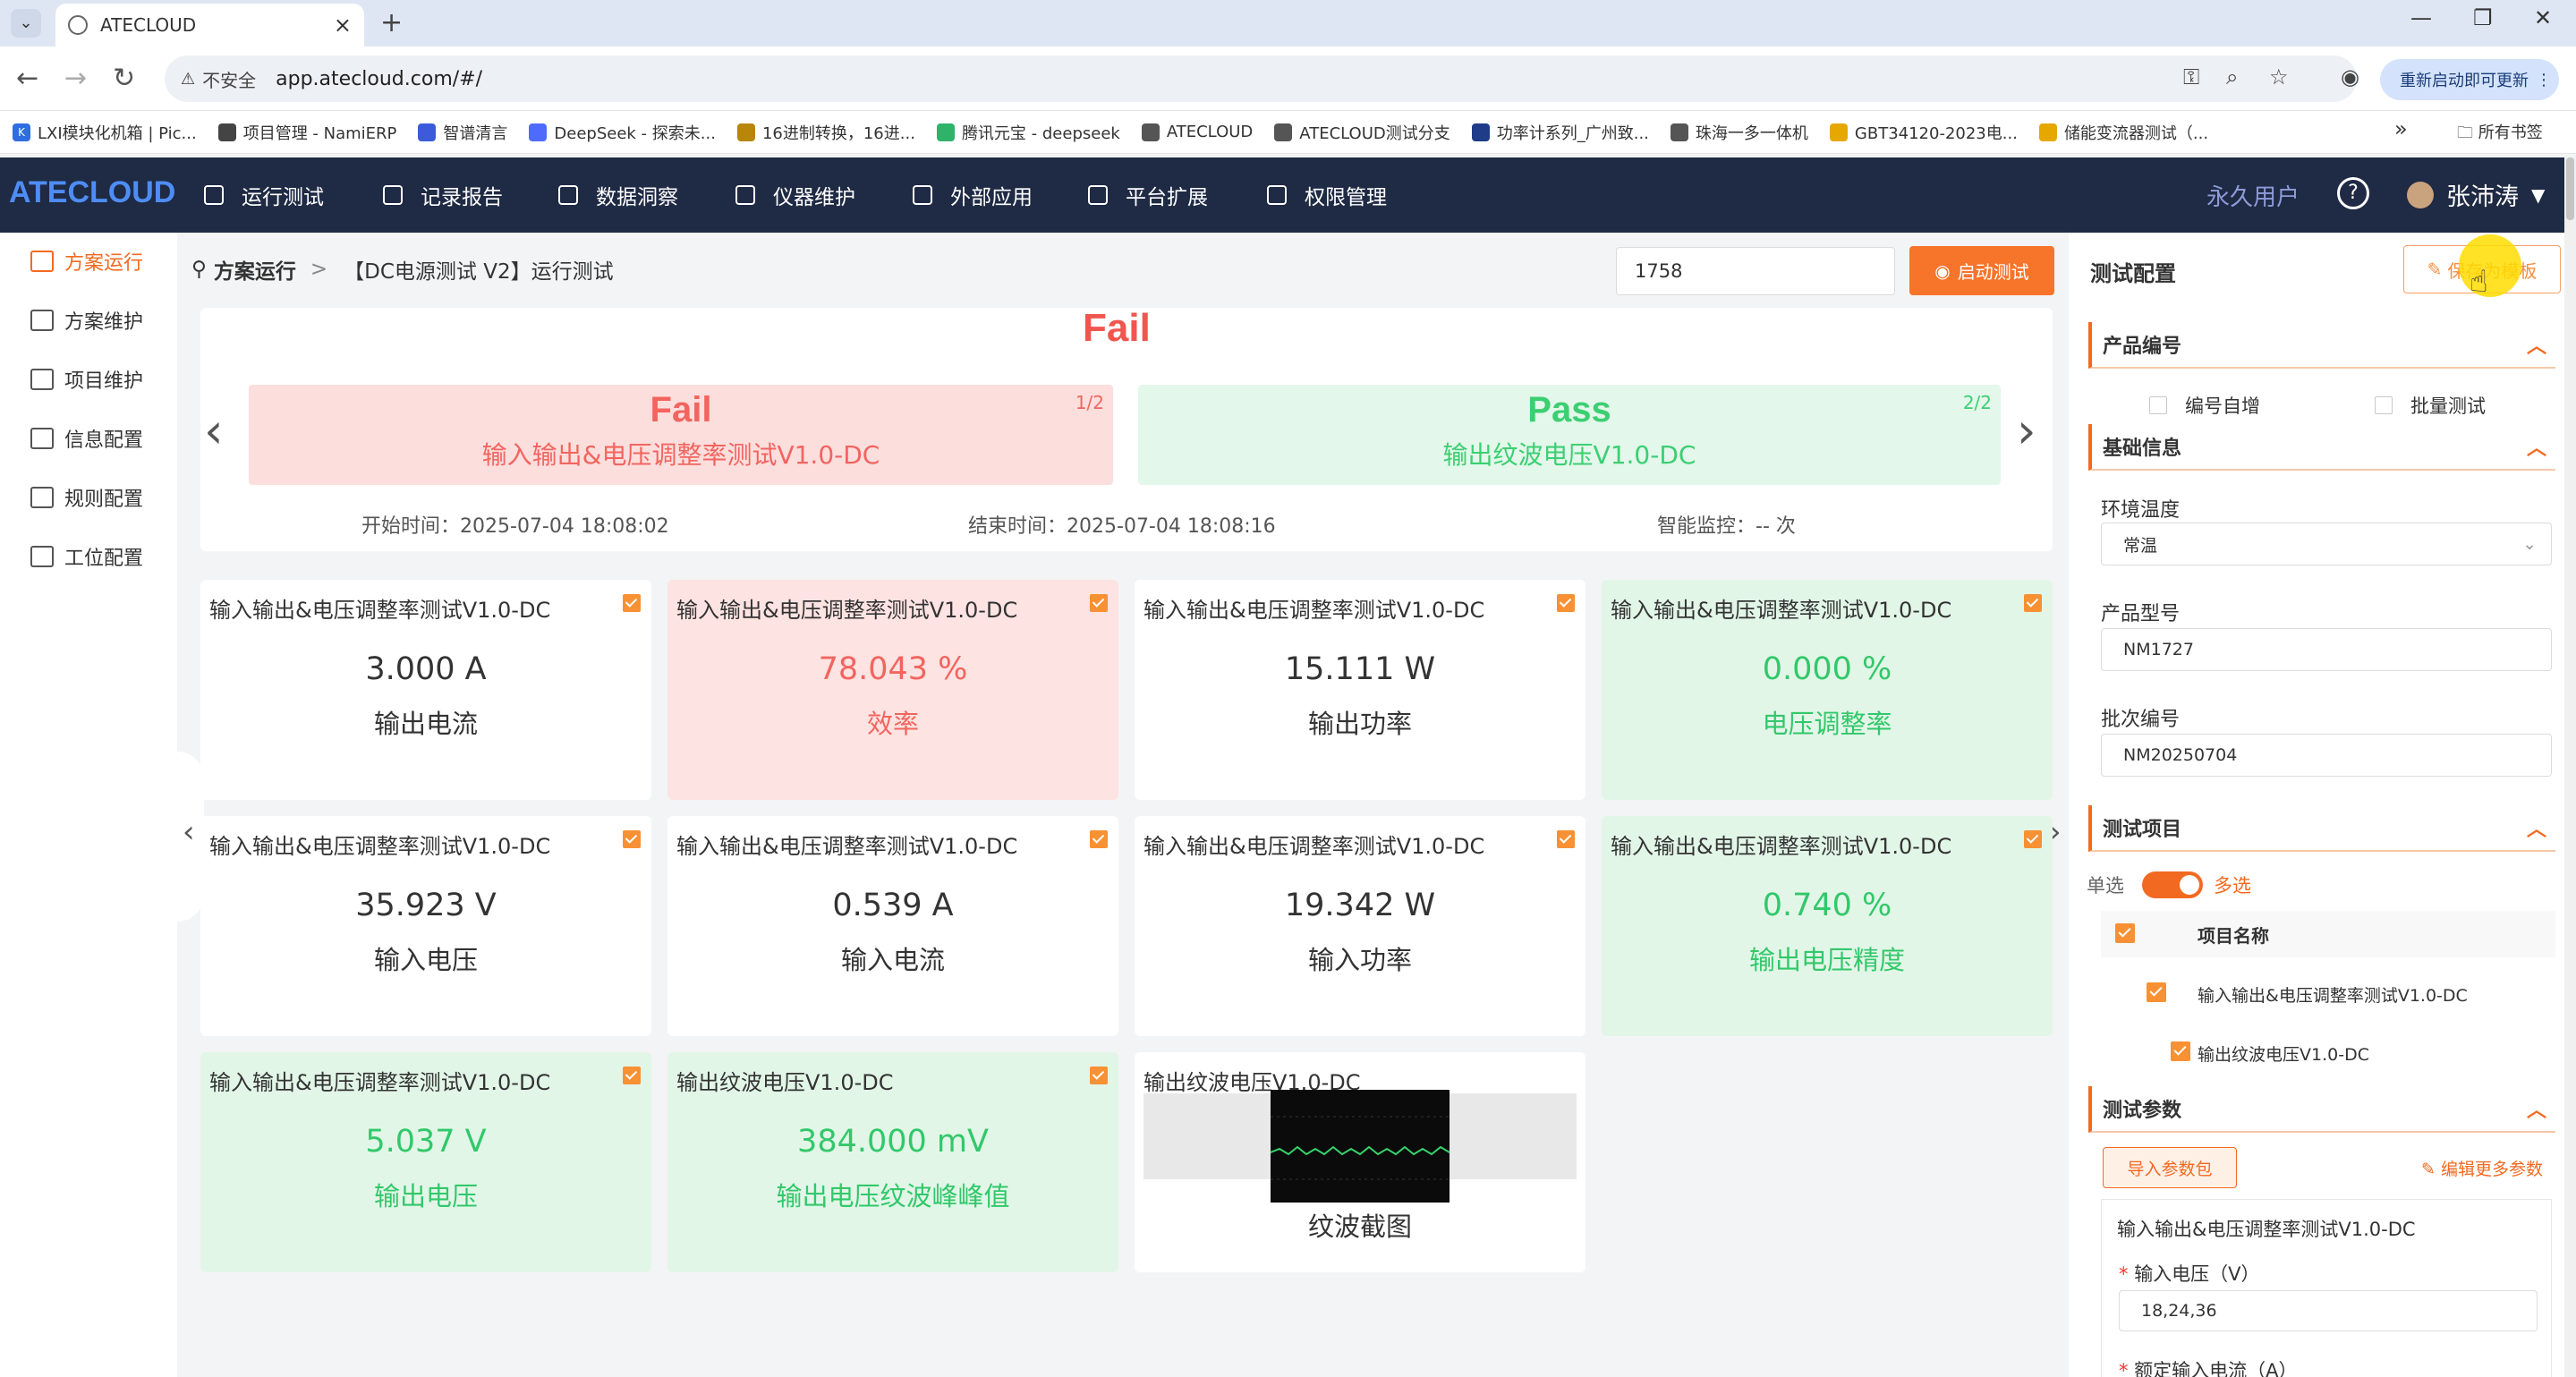  Describe the element at coordinates (1827, 690) in the screenshot. I see `metric-card: 输入输出&电压调整率测试V1.0-DC 0.000 % 电压调整率` at that location.